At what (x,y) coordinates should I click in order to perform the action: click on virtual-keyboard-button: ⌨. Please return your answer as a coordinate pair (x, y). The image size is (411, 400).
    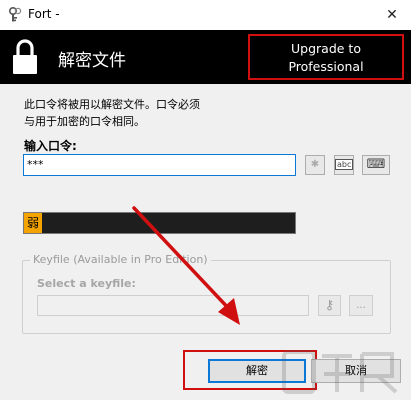
    Looking at the image, I should click on (376, 165).